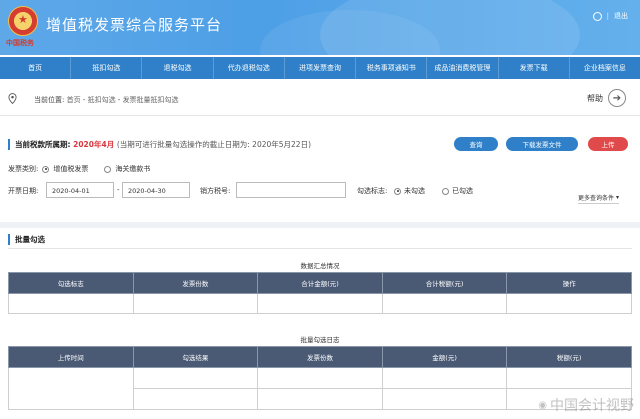  Describe the element at coordinates (606, 98) in the screenshot. I see `help-button: 帮助 ➔` at that location.